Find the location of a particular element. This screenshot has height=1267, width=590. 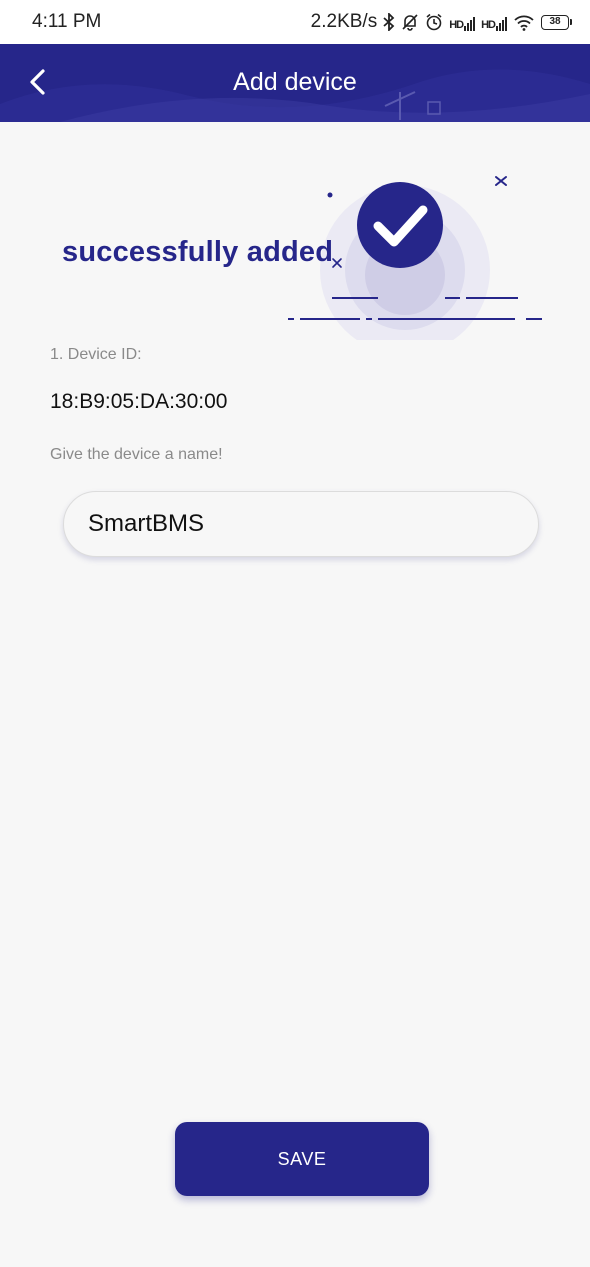

alarm-icon is located at coordinates (434, 22).